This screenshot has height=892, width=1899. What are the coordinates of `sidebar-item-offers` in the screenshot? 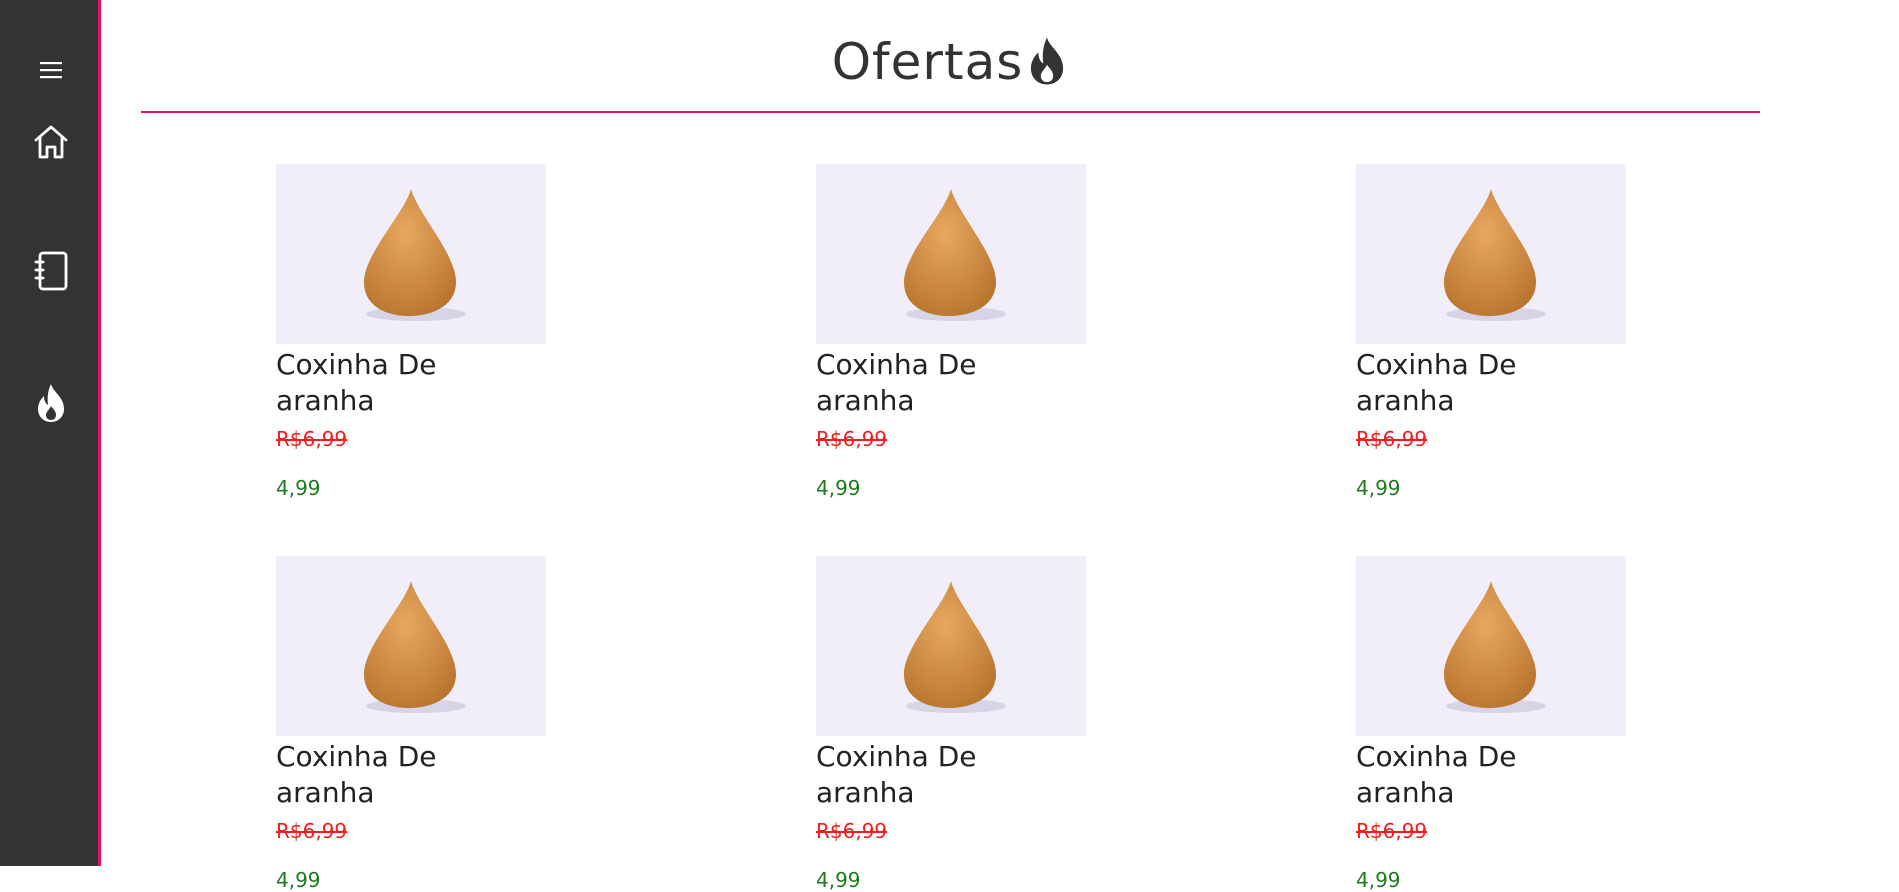 It's located at (50, 403).